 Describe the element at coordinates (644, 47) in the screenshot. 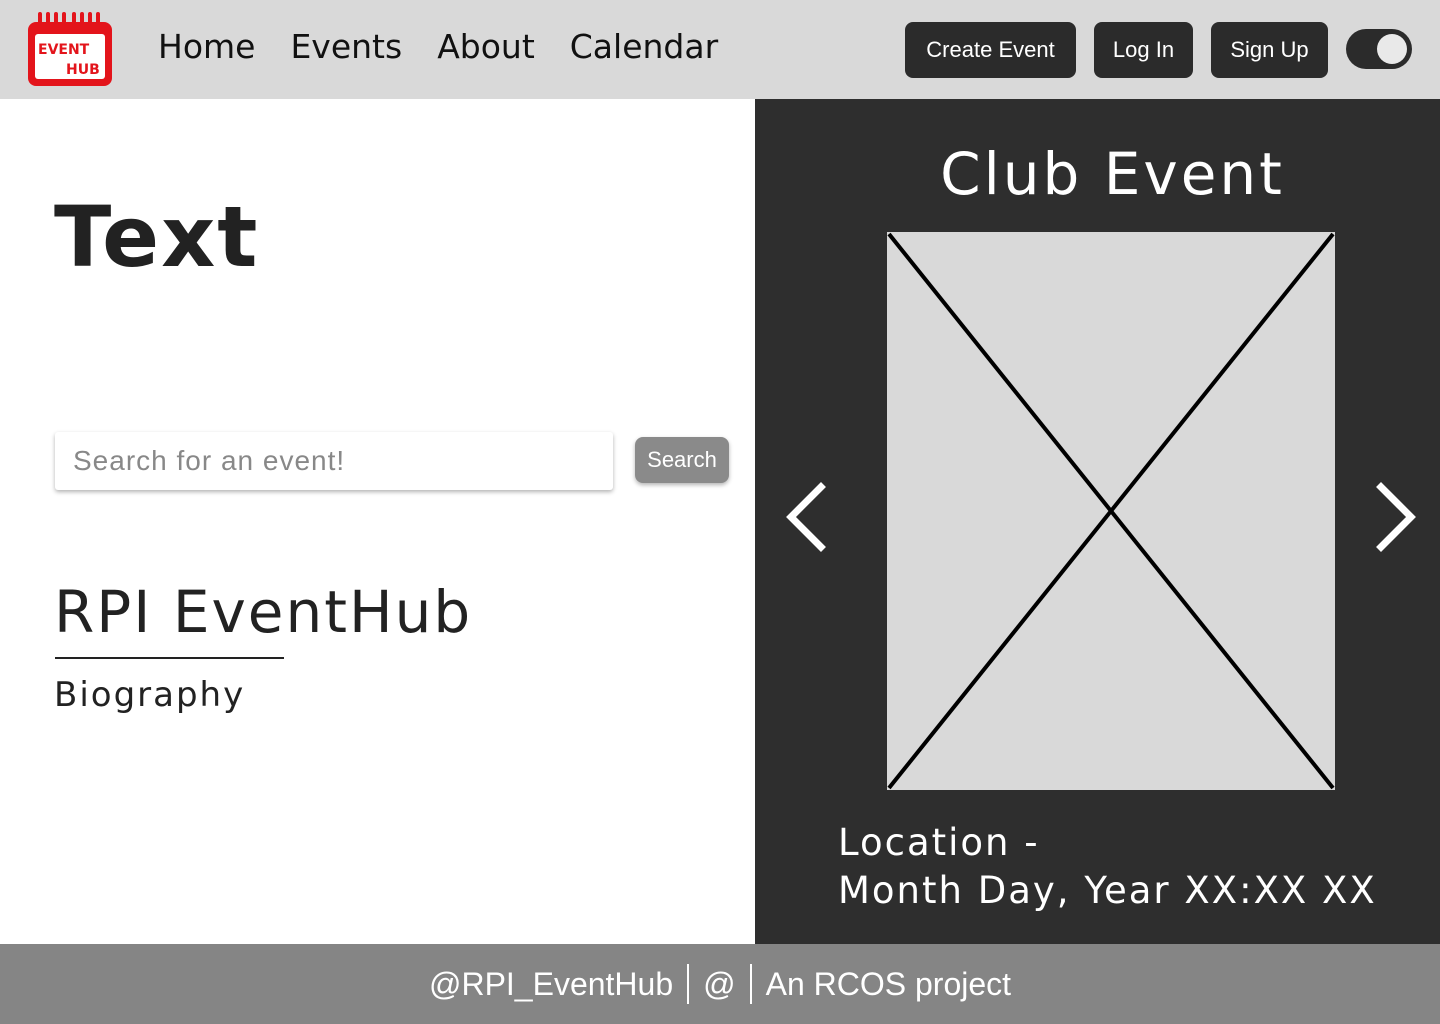

I see `nav-calendar: Calendar` at that location.